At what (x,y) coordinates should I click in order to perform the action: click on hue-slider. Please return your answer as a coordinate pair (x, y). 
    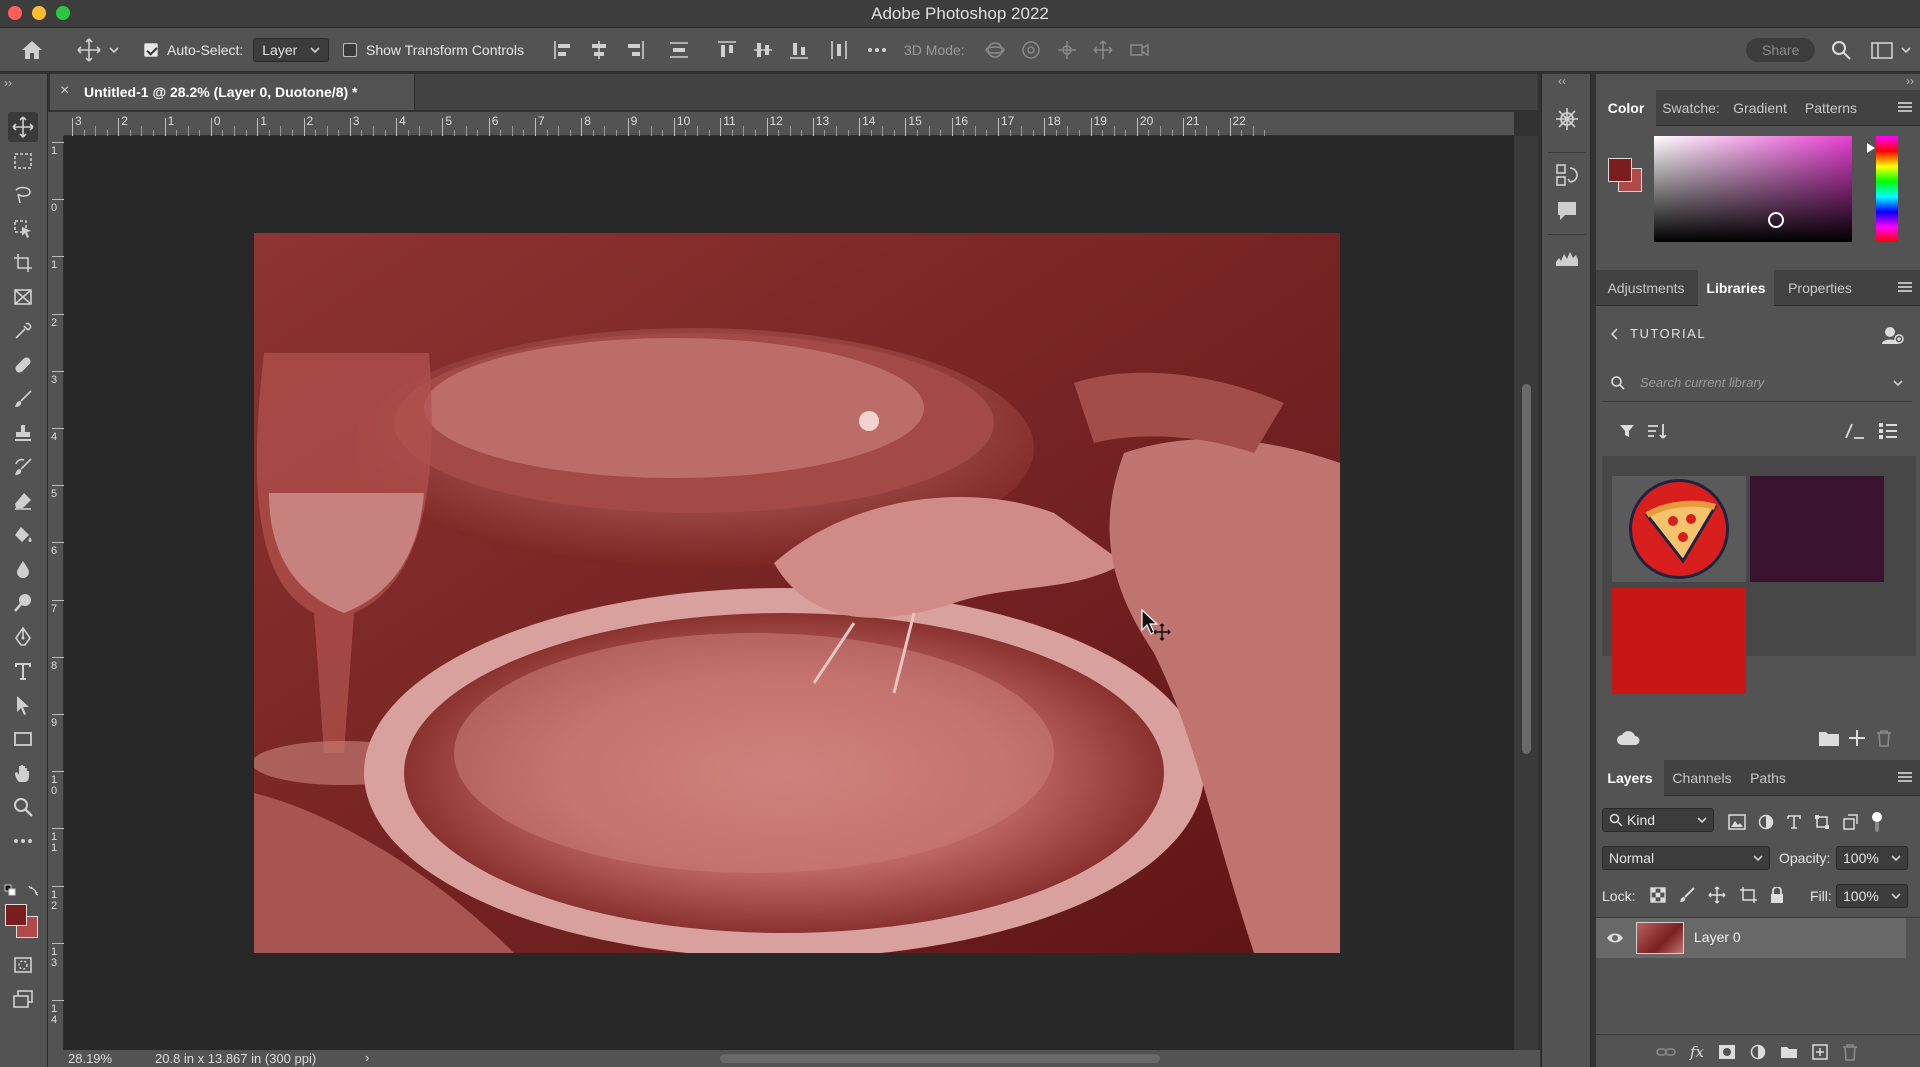
    Looking at the image, I should click on (1887, 189).